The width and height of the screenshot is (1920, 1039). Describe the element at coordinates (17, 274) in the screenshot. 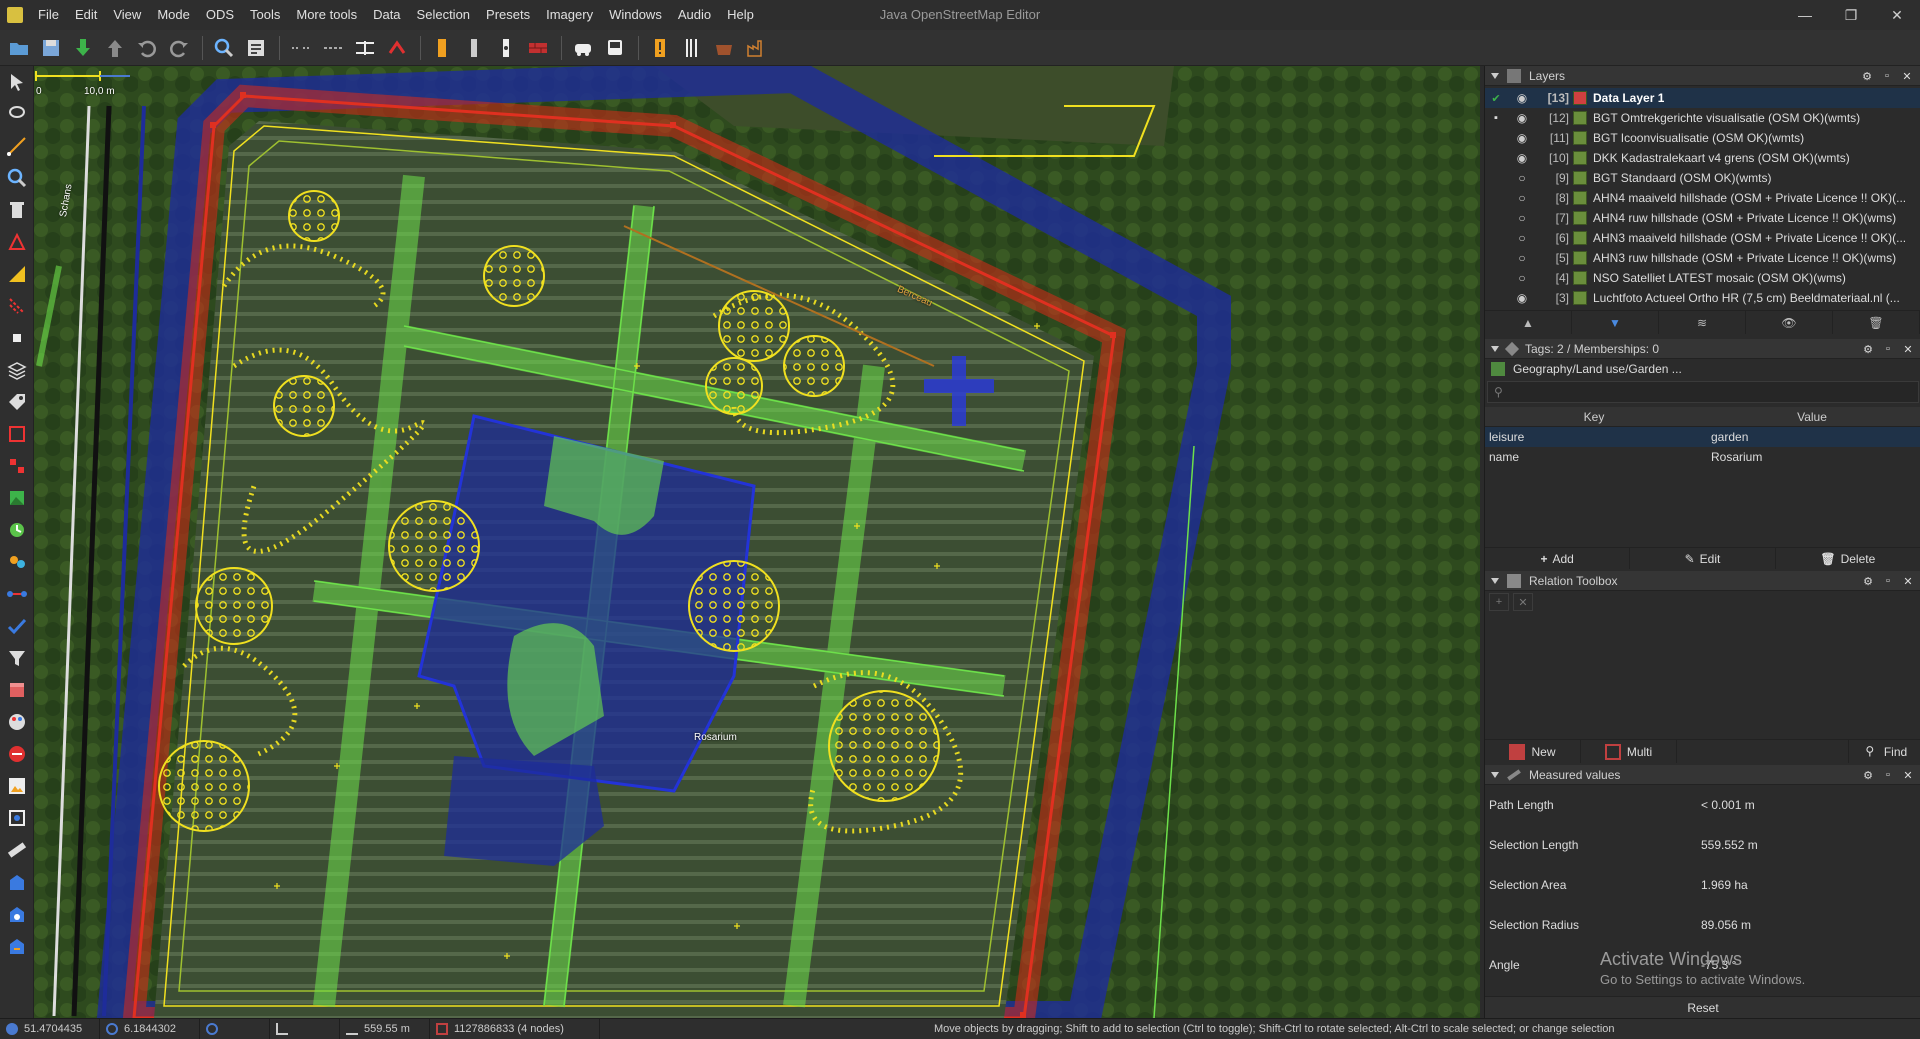

I see `improve-way-icon` at that location.